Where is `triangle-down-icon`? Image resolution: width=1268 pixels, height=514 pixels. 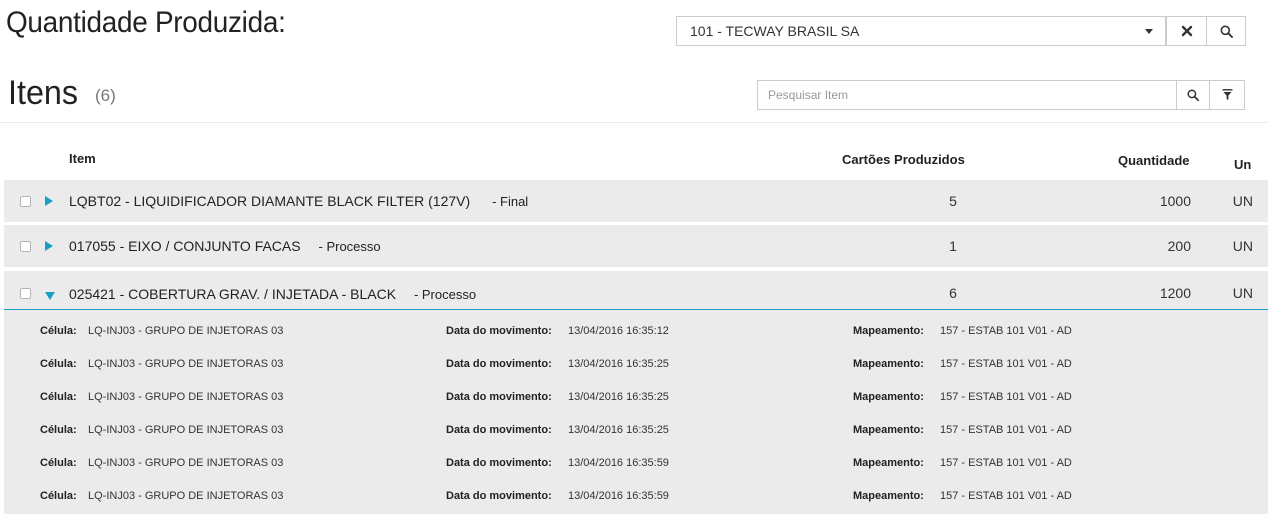
triangle-down-icon is located at coordinates (50, 296).